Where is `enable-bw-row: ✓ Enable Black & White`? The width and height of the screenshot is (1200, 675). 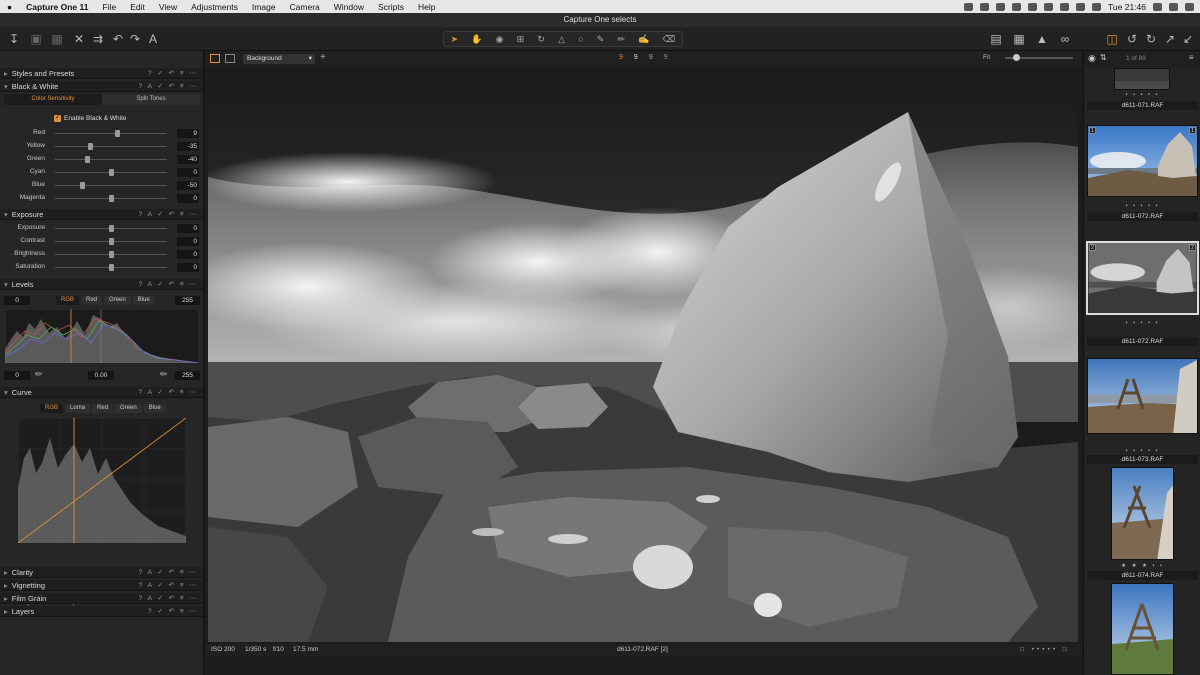 enable-bw-row: ✓ Enable Black & White is located at coordinates (90, 118).